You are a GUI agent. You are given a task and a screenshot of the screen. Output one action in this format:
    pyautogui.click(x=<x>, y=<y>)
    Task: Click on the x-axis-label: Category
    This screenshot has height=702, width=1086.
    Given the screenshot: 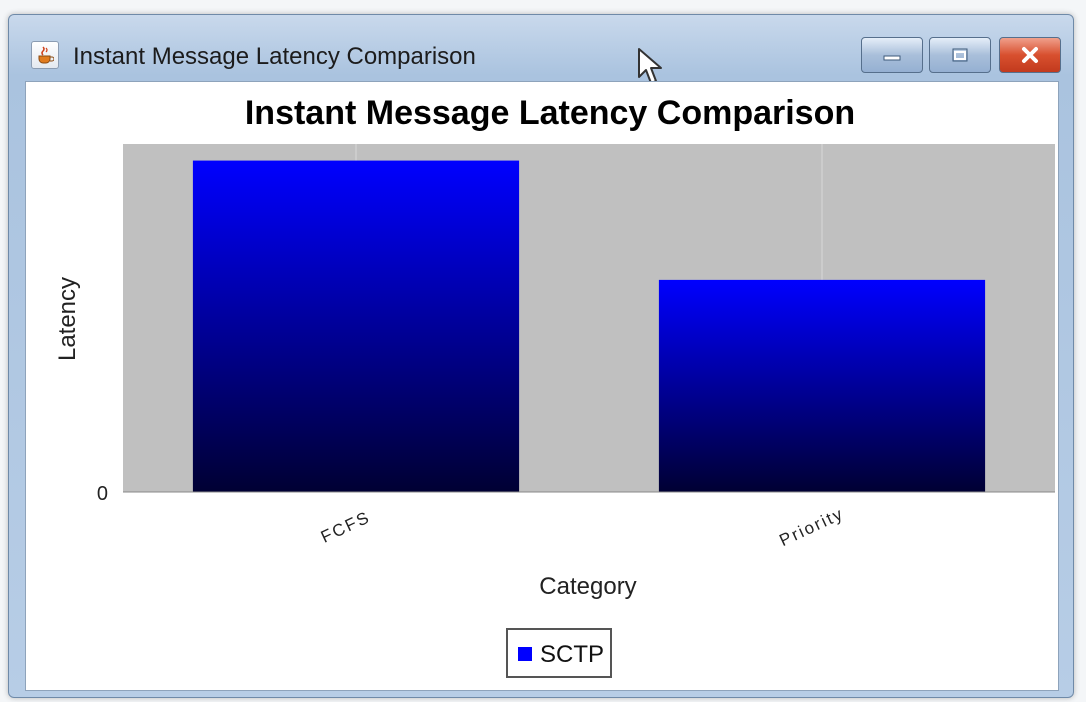 What is the action you would take?
    pyautogui.click(x=587, y=586)
    